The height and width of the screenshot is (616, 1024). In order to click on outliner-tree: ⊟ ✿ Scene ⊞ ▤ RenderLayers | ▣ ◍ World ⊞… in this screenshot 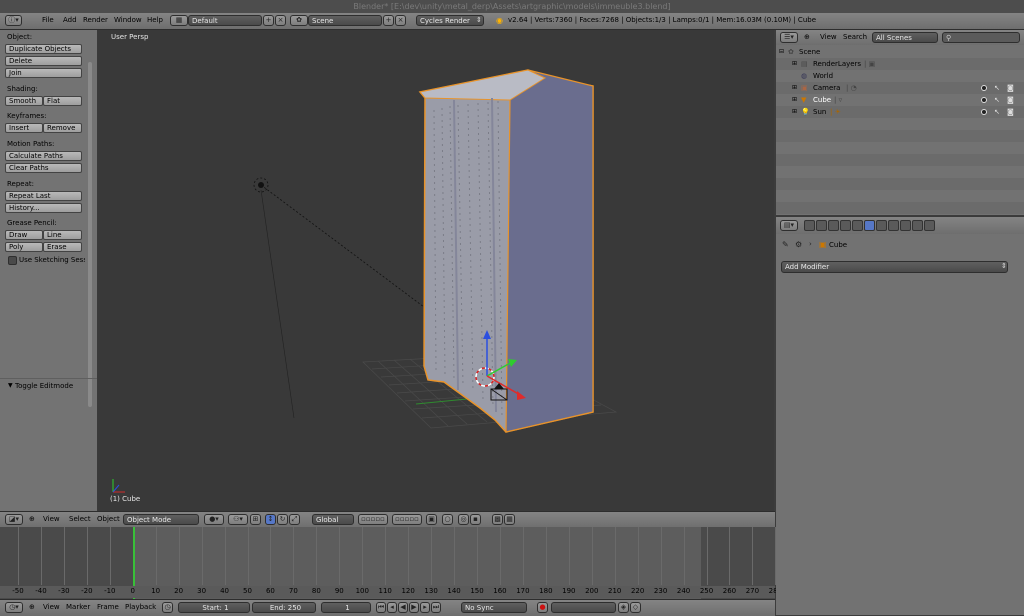, I will do `click(900, 130)`.